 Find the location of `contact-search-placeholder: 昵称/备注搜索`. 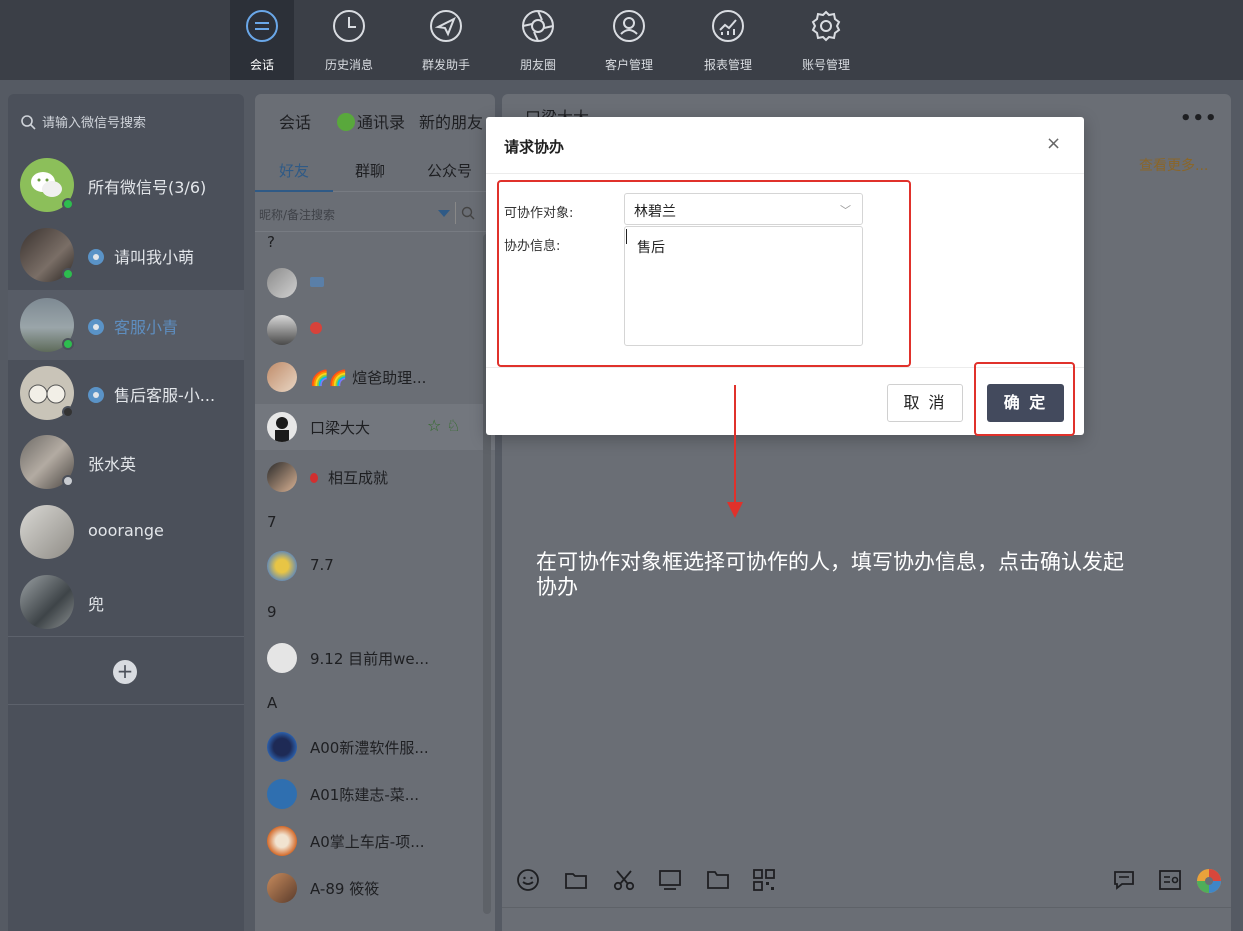

contact-search-placeholder: 昵称/备注搜索 is located at coordinates (297, 215).